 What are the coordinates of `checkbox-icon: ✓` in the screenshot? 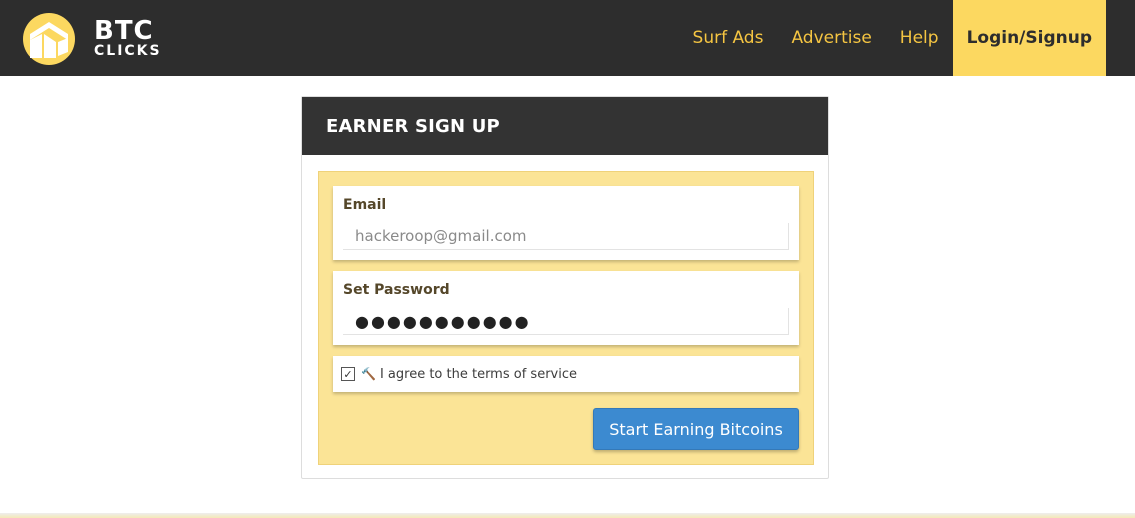 It's located at (348, 374).